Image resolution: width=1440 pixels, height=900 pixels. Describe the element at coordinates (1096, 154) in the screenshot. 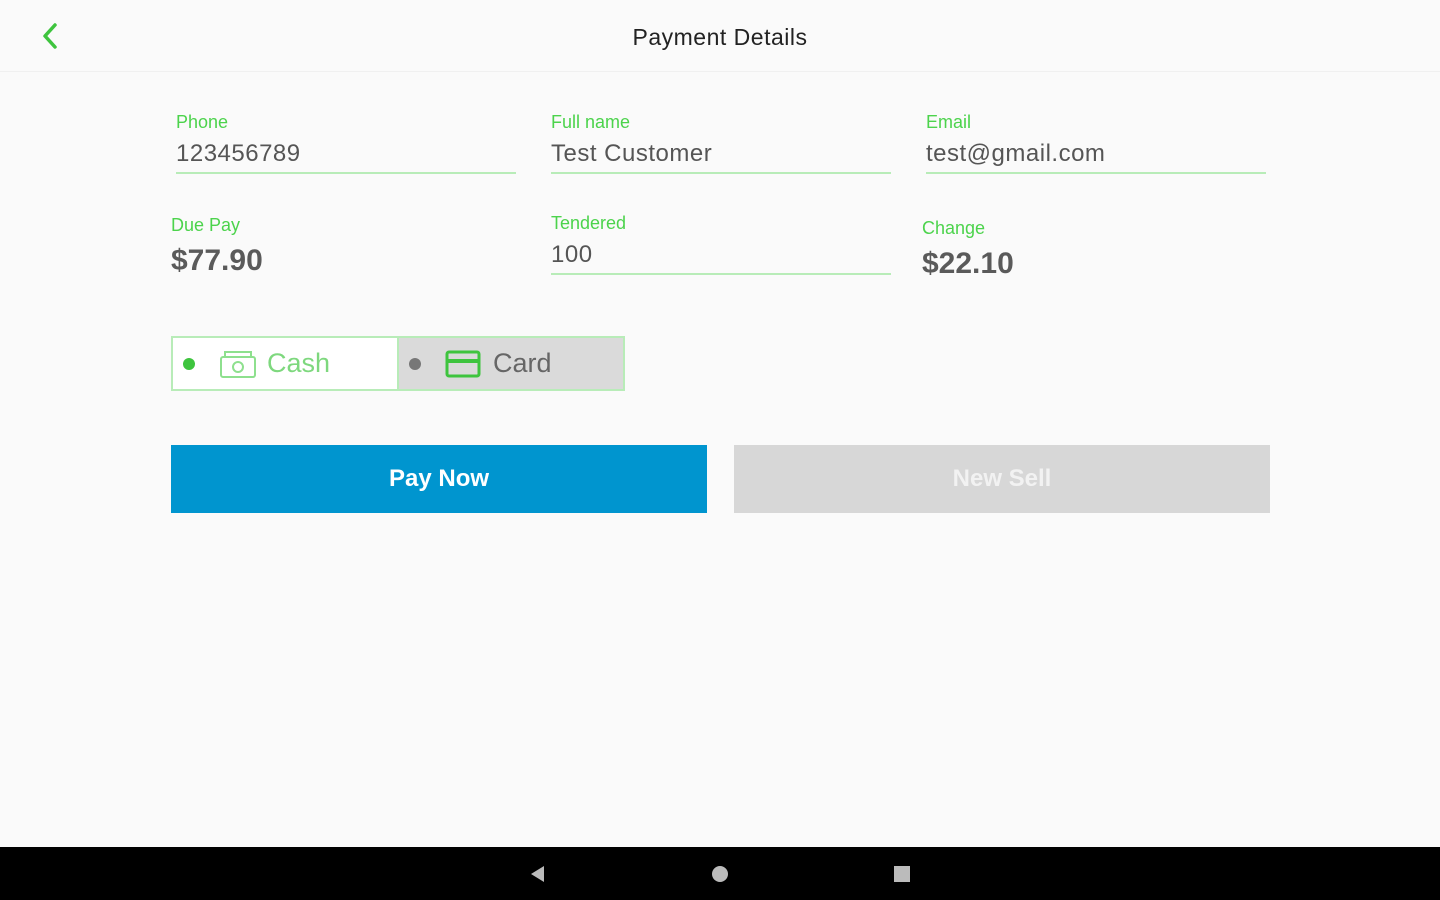

I see `email-input` at that location.